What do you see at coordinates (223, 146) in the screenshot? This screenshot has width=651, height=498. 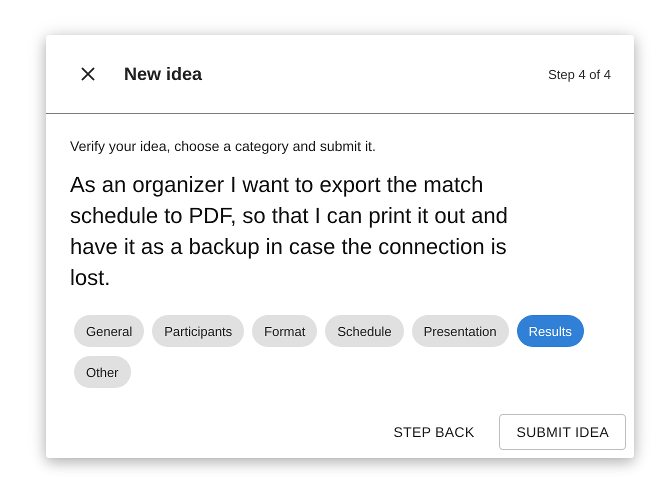 I see `instruction-text: Verify your idea, choose a category and submit it.` at bounding box center [223, 146].